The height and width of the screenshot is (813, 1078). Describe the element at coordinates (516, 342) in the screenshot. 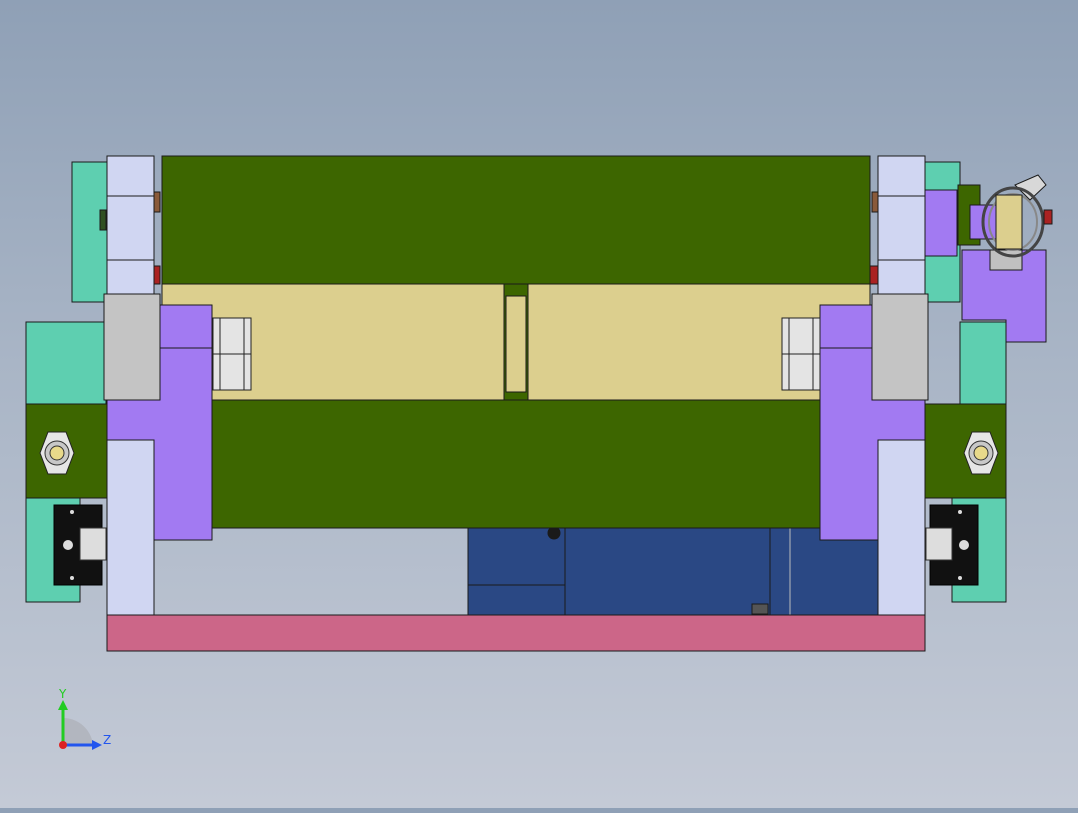

I see `center-shaft` at that location.